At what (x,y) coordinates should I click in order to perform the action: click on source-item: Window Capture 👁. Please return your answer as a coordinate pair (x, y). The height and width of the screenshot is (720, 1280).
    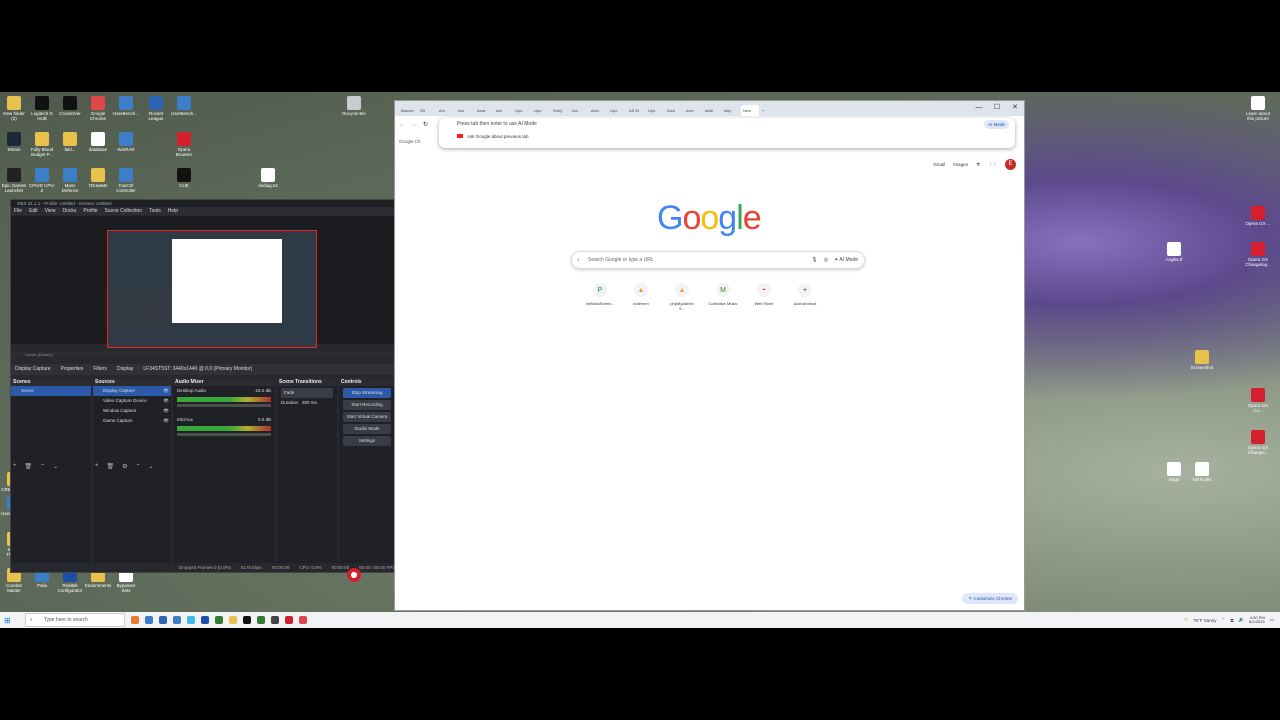
    Looking at the image, I should click on (132, 411).